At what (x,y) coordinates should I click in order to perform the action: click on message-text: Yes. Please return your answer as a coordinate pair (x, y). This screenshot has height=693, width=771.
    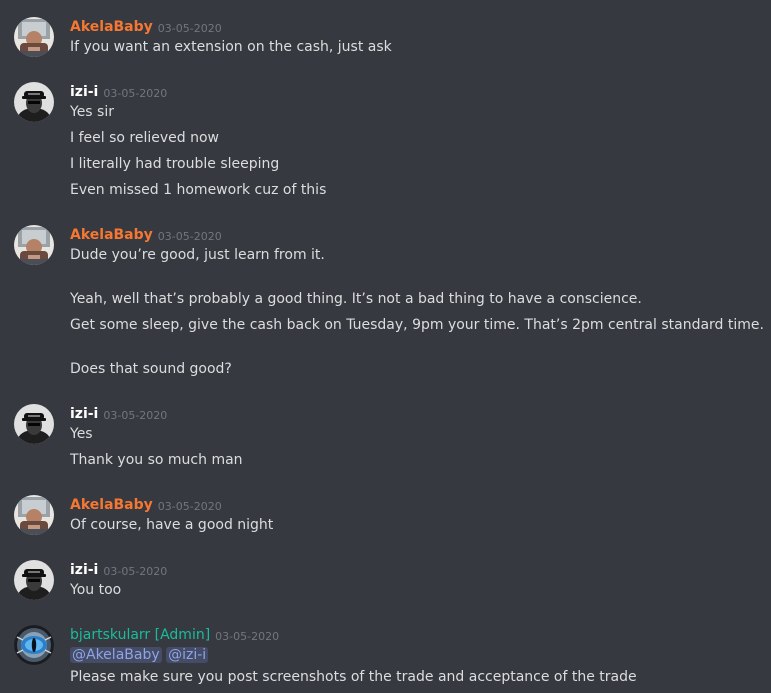
    Looking at the image, I should click on (81, 434).